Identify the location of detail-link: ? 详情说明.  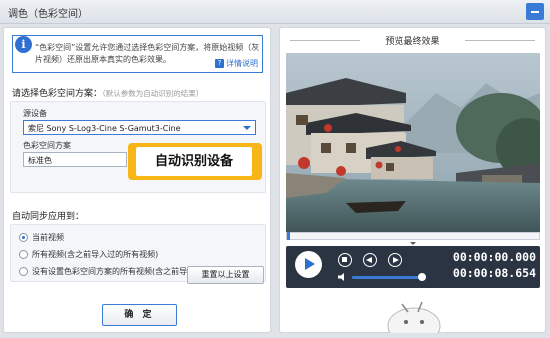
(236, 63).